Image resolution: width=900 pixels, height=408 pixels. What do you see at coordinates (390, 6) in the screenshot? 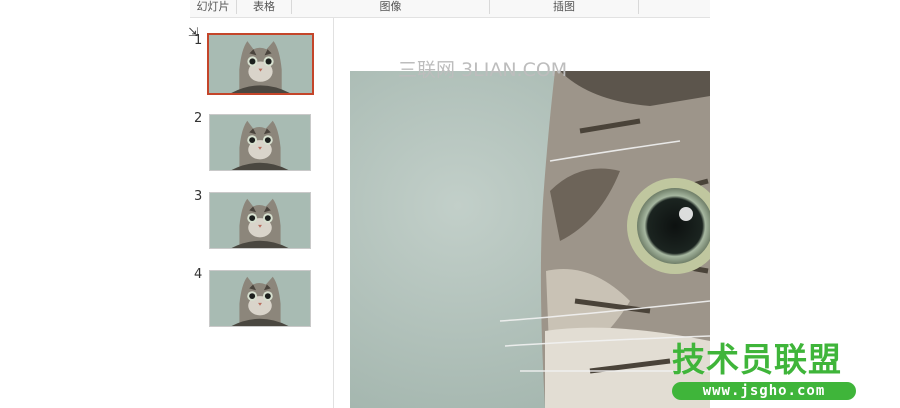
I see `ribbon-group-images-label: 图像` at bounding box center [390, 6].